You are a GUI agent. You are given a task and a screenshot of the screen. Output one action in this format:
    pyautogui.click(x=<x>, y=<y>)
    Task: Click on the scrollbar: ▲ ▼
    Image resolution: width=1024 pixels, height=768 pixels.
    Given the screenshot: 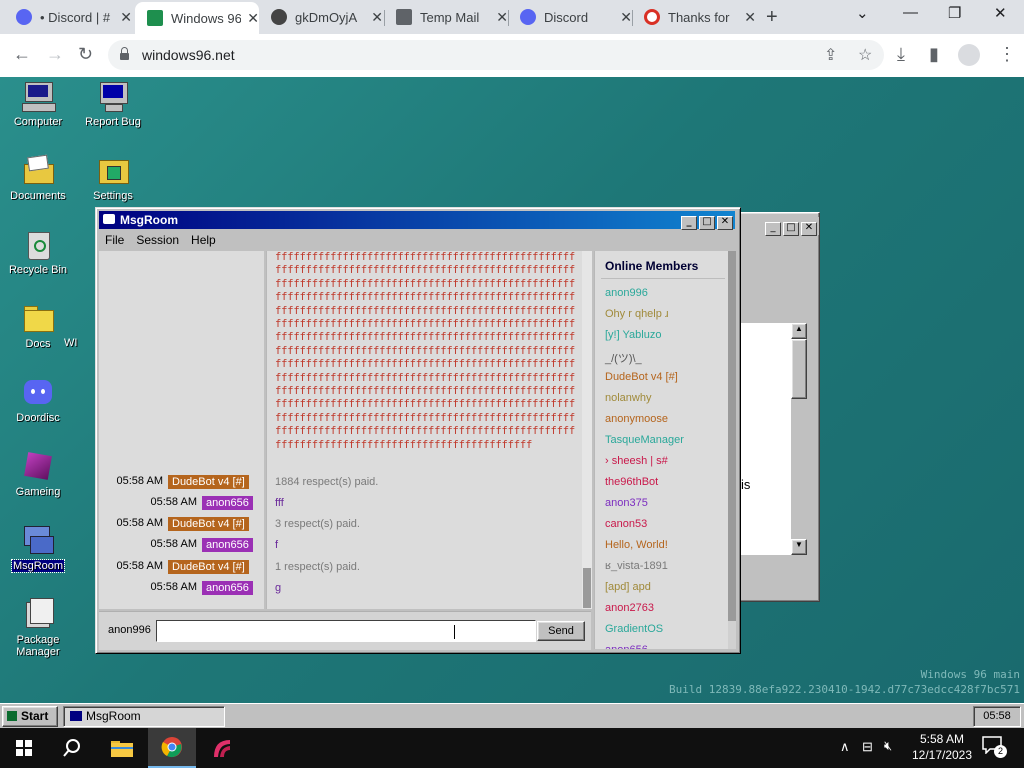 What is the action you would take?
    pyautogui.click(x=799, y=439)
    